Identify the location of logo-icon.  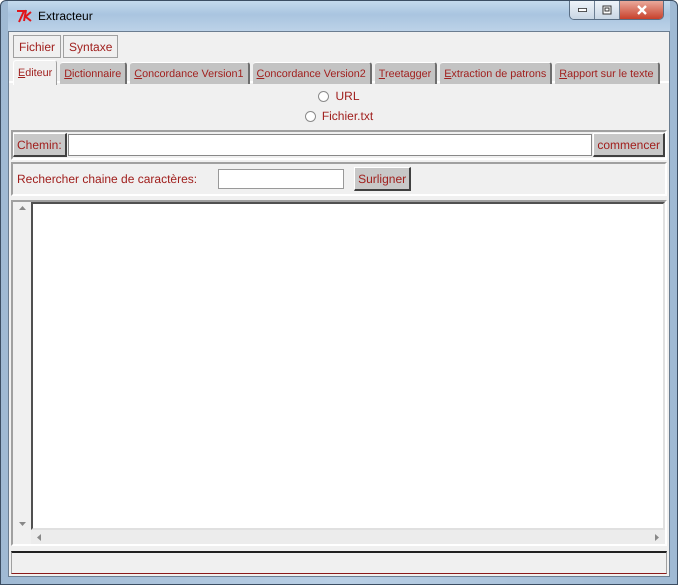
(24, 16).